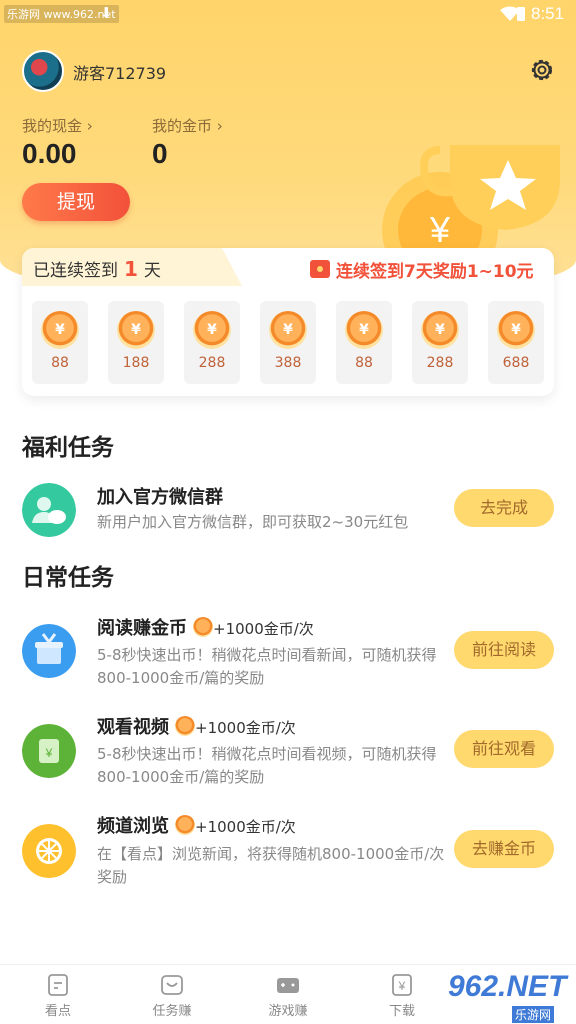 The height and width of the screenshot is (1024, 576). I want to click on earn-coins-button: 去赚金币, so click(504, 849).